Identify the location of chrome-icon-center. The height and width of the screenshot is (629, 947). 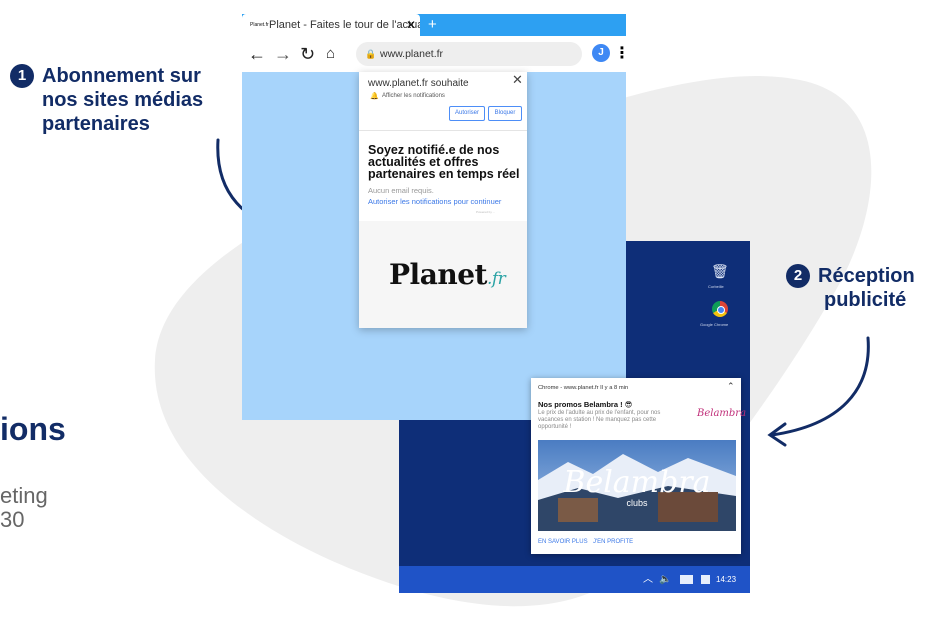
(721, 310).